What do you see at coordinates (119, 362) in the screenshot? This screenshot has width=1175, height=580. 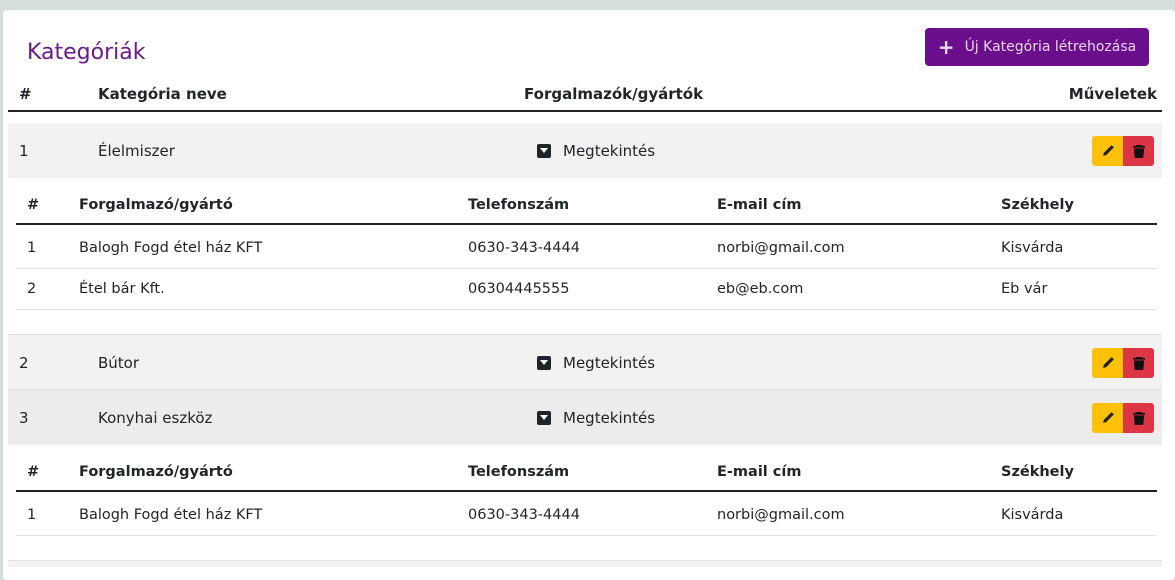 I see `row-category-name: Bútor` at bounding box center [119, 362].